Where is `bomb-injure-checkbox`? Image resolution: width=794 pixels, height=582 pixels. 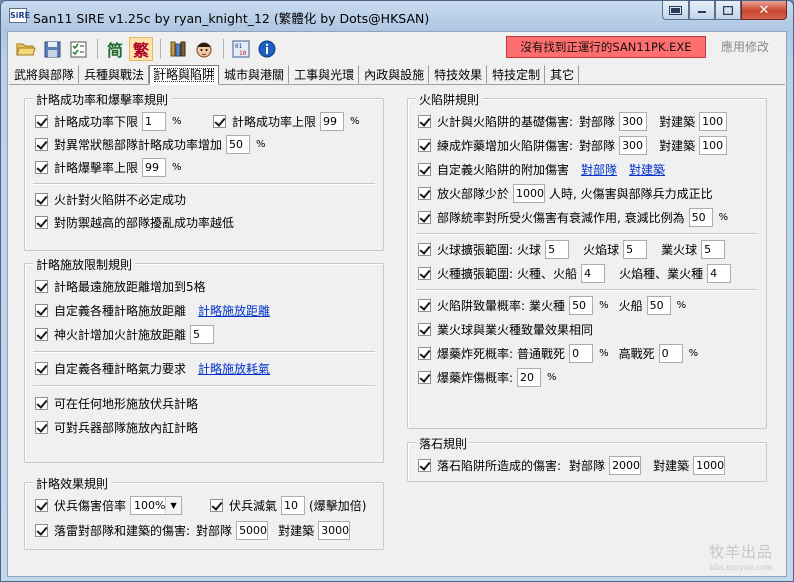 bomb-injure-checkbox is located at coordinates (424, 377).